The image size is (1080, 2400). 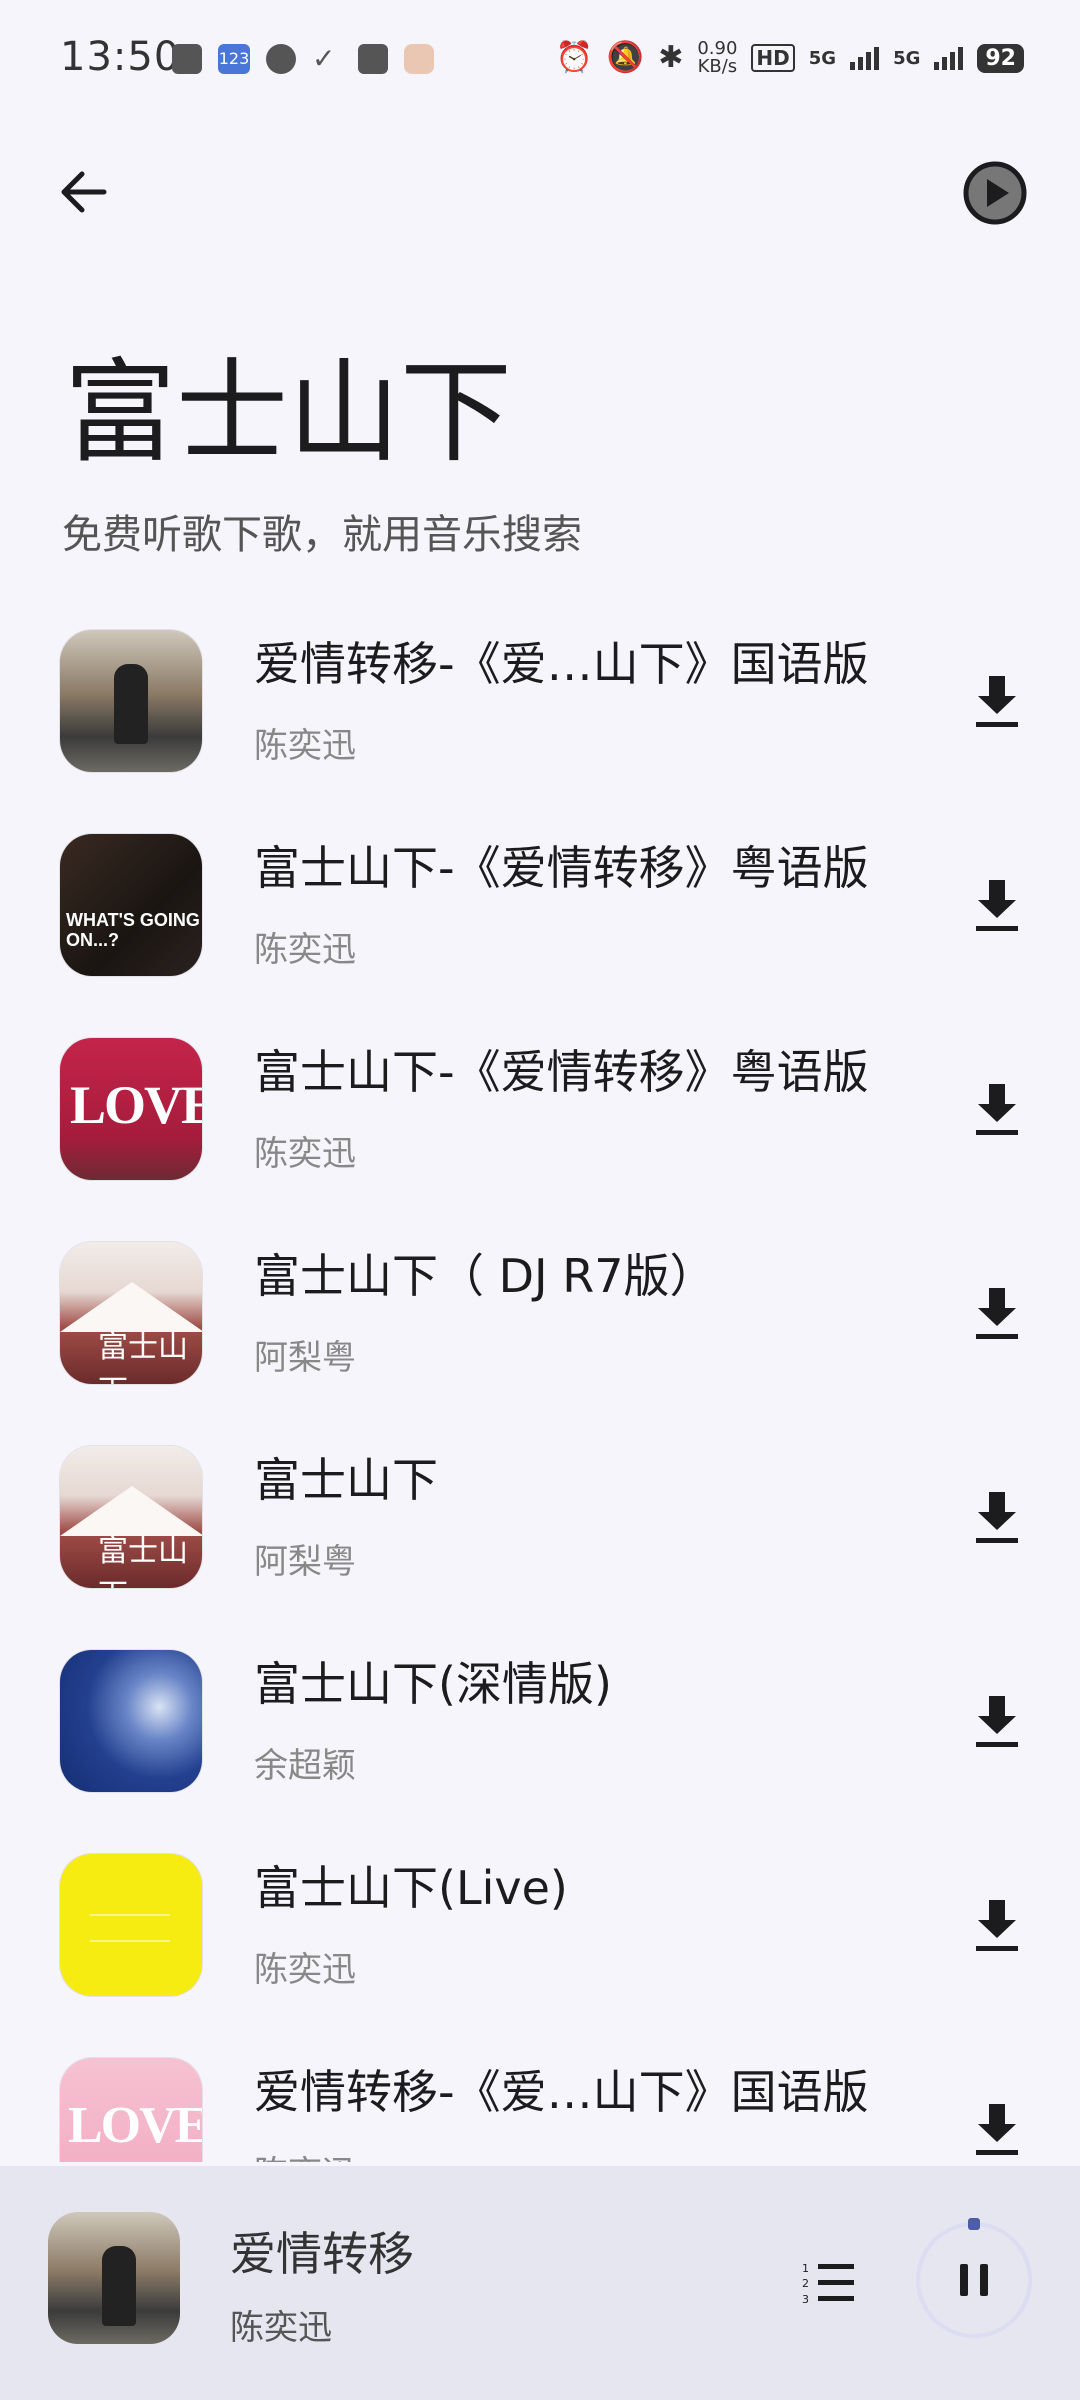 What do you see at coordinates (540, 2283) in the screenshot?
I see `mini-player: 爱情转移 陈奕迅 1 2 3` at bounding box center [540, 2283].